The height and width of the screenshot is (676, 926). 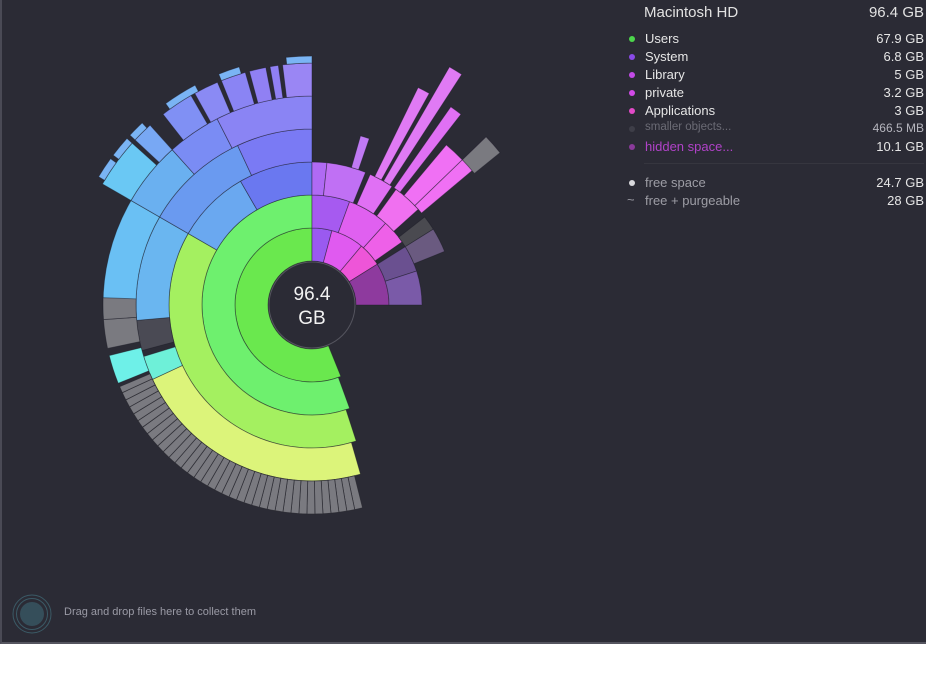 I want to click on legend-size: 6.8 GB, so click(x=903, y=56).